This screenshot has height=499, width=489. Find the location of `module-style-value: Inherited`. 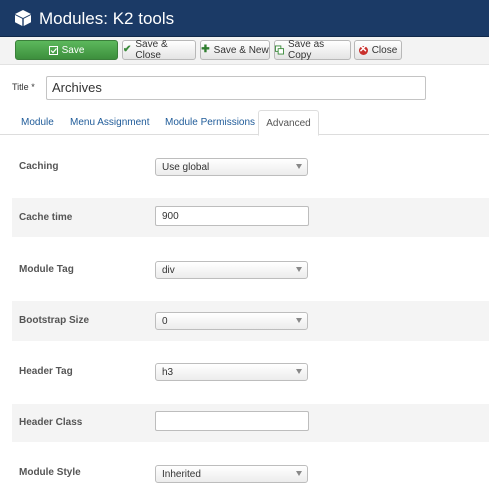

module-style-value: Inherited is located at coordinates (181, 474).